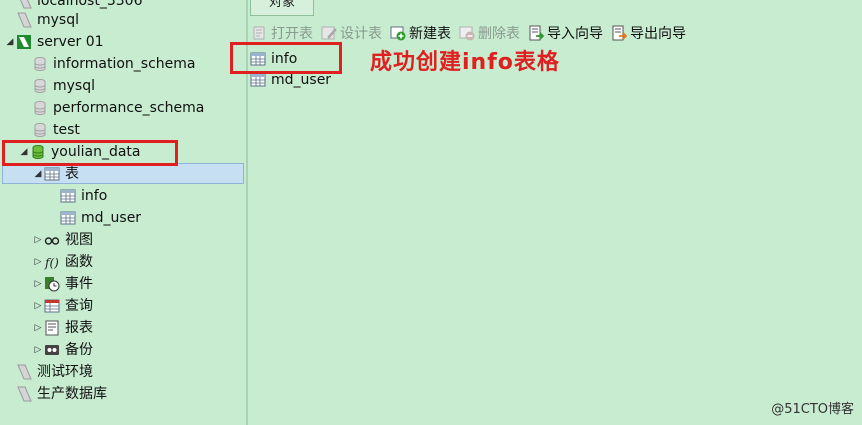  What do you see at coordinates (52, 240) in the screenshot?
I see `glasses-icon` at bounding box center [52, 240].